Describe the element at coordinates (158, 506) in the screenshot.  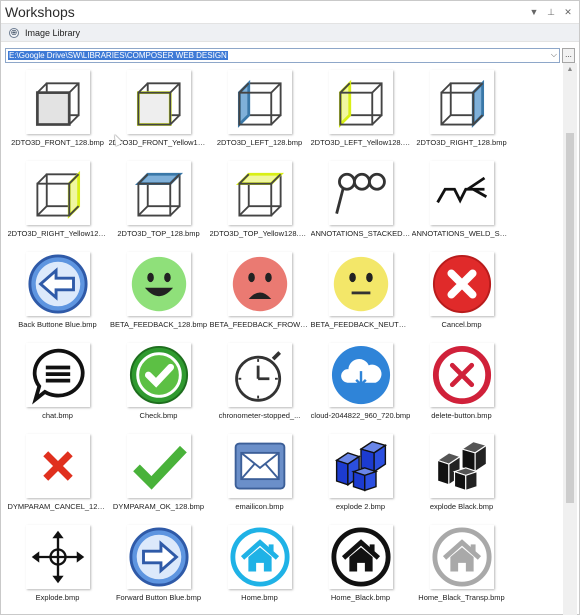
I see `library-item-label: DYMPARAM_OK_128.bmp` at that location.